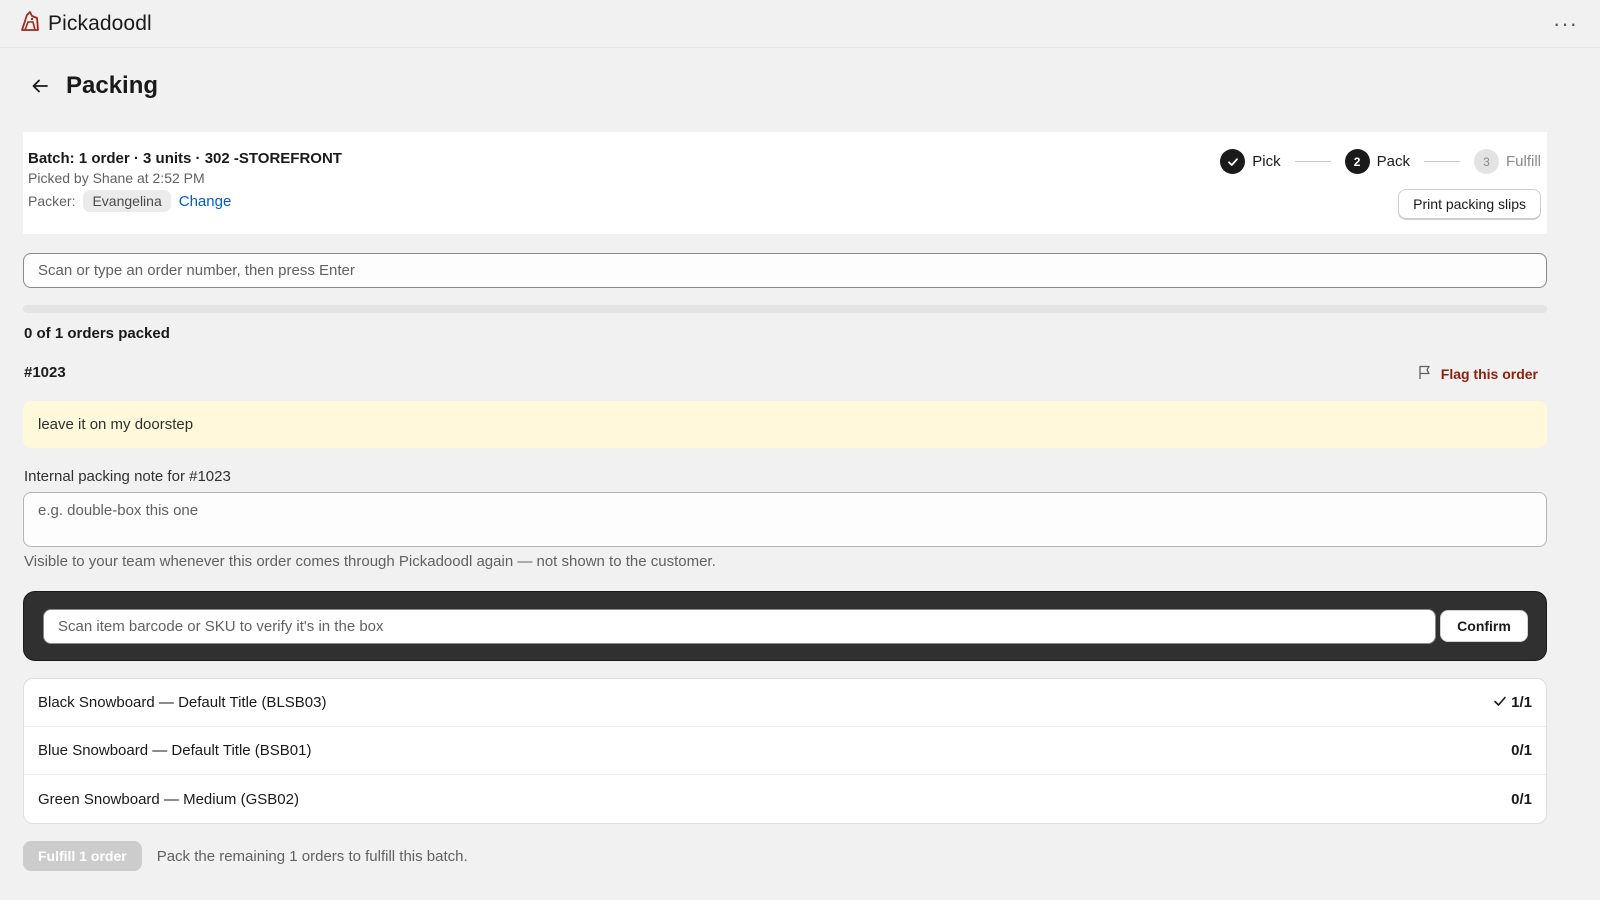  Describe the element at coordinates (1489, 373) in the screenshot. I see `flag-order-label: Flag this order` at that location.